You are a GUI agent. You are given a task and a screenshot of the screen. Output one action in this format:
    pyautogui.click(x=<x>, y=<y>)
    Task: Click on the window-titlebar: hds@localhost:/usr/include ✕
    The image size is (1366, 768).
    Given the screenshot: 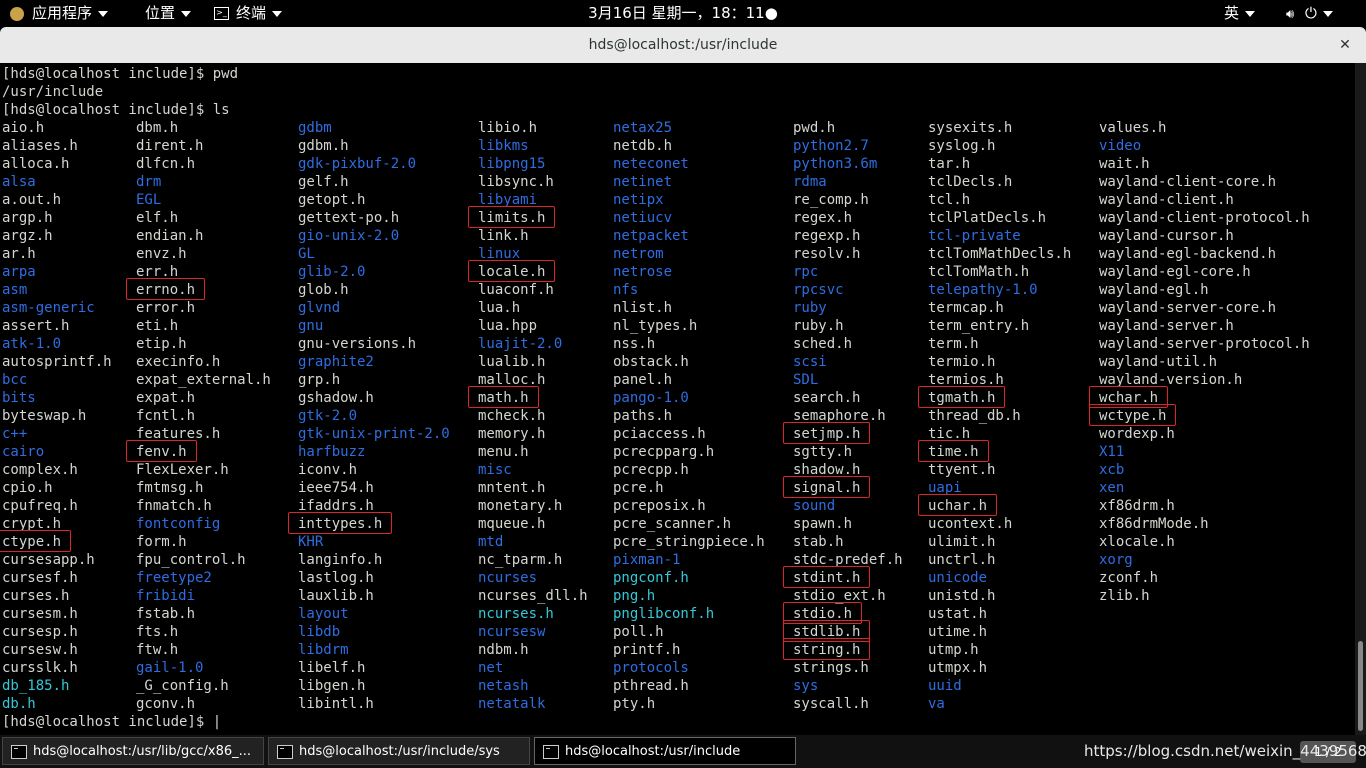 What is the action you would take?
    pyautogui.click(x=683, y=45)
    